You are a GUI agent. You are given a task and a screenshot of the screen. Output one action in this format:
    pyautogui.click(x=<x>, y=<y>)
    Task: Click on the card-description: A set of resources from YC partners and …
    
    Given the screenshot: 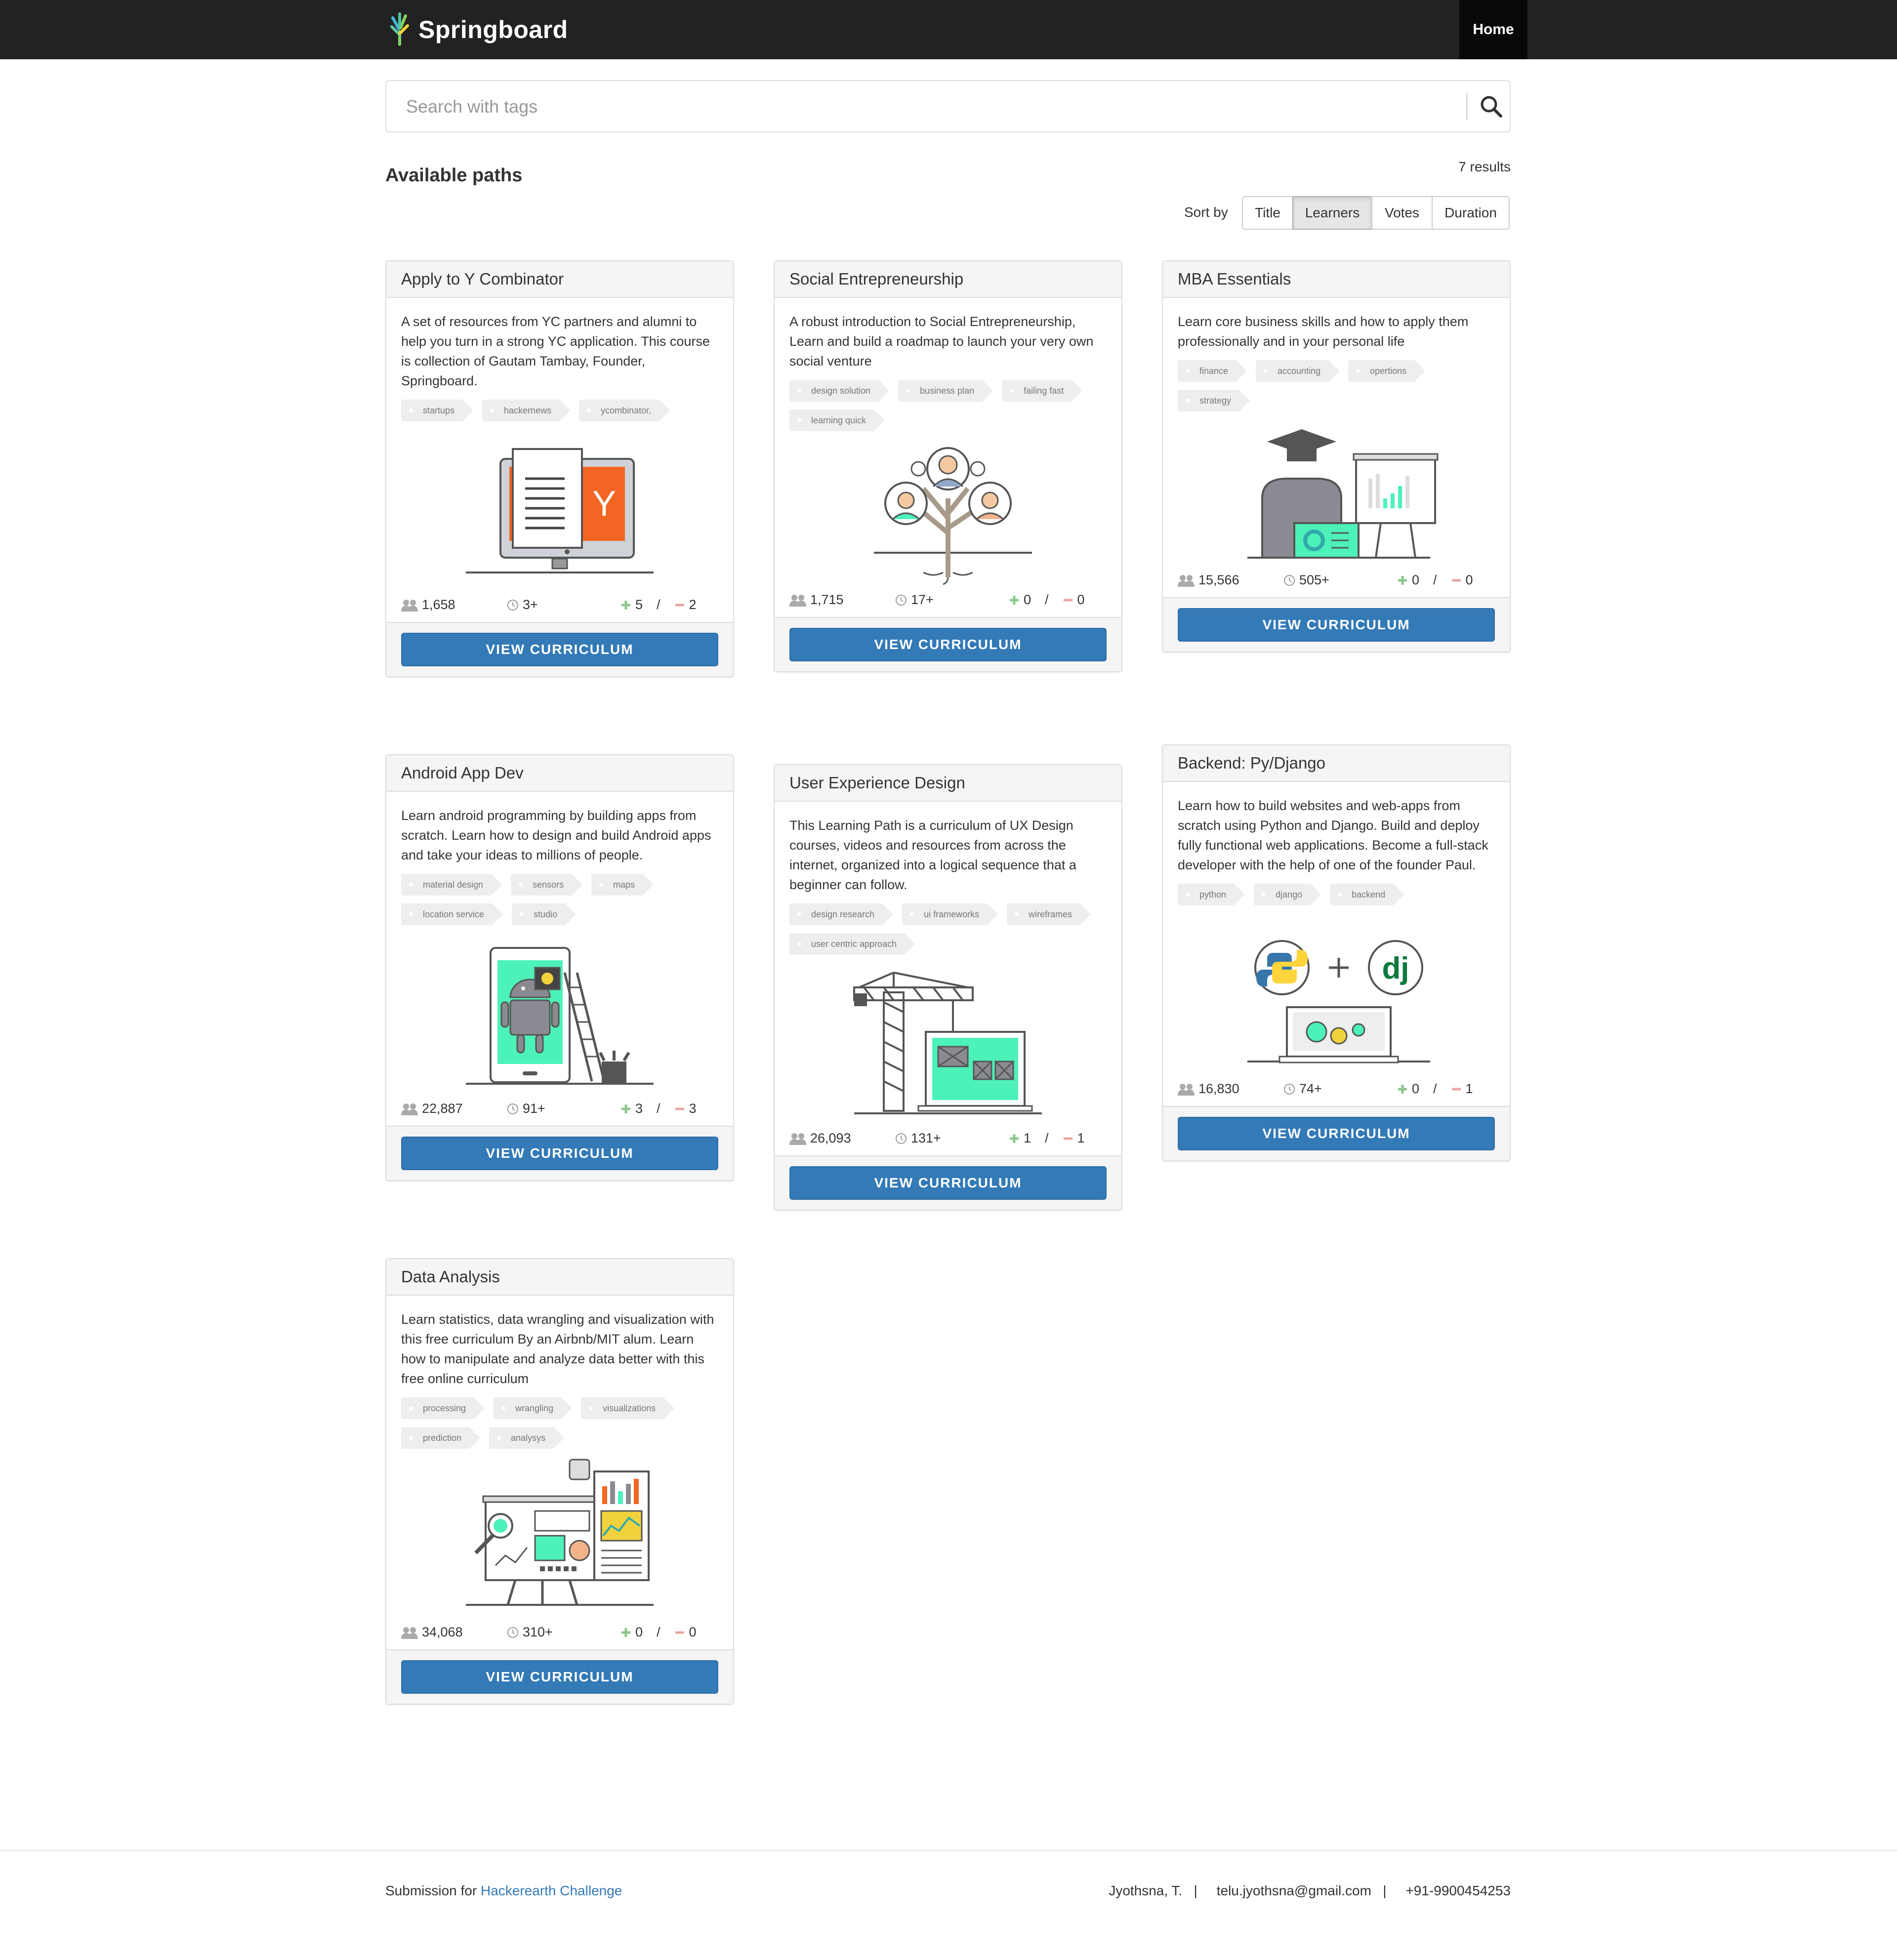 What is the action you would take?
    pyautogui.click(x=555, y=351)
    